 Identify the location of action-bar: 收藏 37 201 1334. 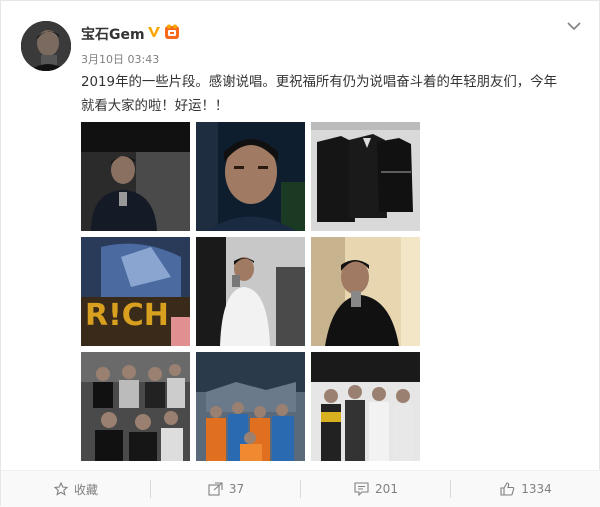
(300, 488).